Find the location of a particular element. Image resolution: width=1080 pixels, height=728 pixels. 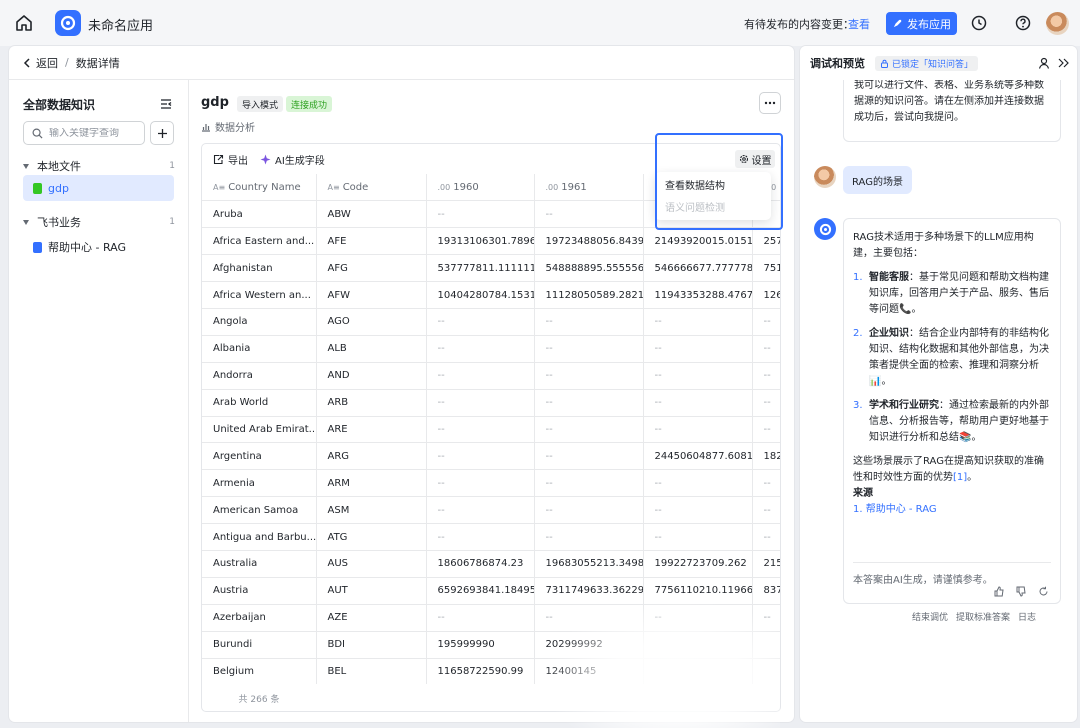

add-knowledge-button is located at coordinates (162, 133).